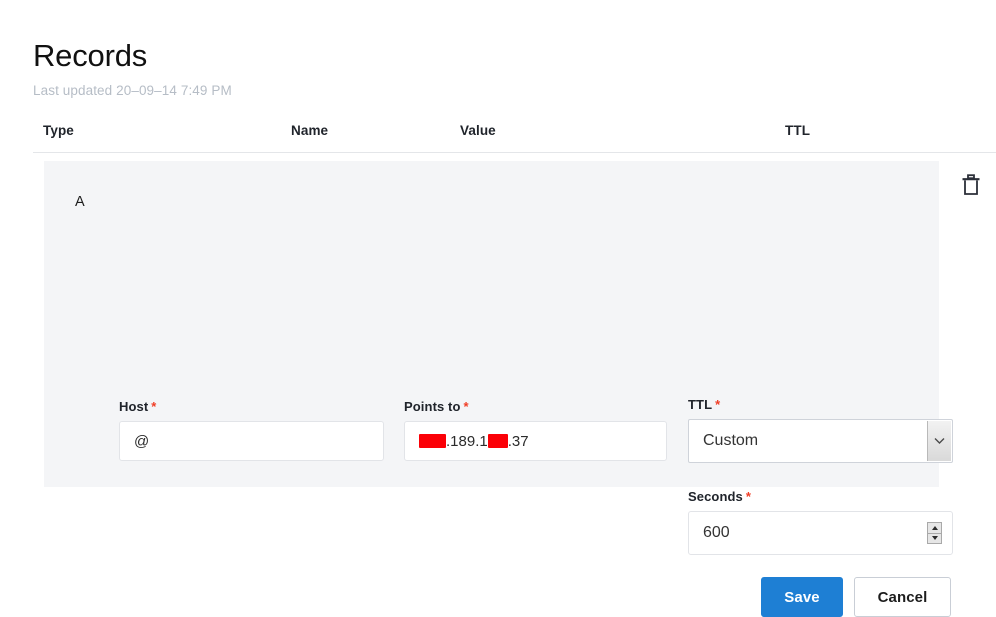 This screenshot has height=617, width=996. I want to click on column-header-type: Type, so click(58, 130).